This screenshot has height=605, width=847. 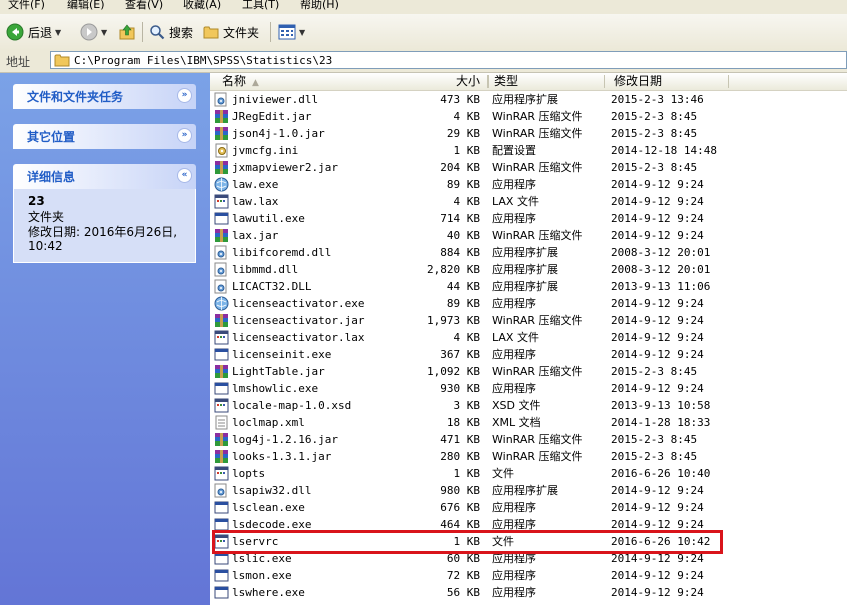 What do you see at coordinates (528, 354) in the screenshot?
I see `file-row: licenseinit.exe 367 KB 应用程序 2014-9-12 9:24` at bounding box center [528, 354].